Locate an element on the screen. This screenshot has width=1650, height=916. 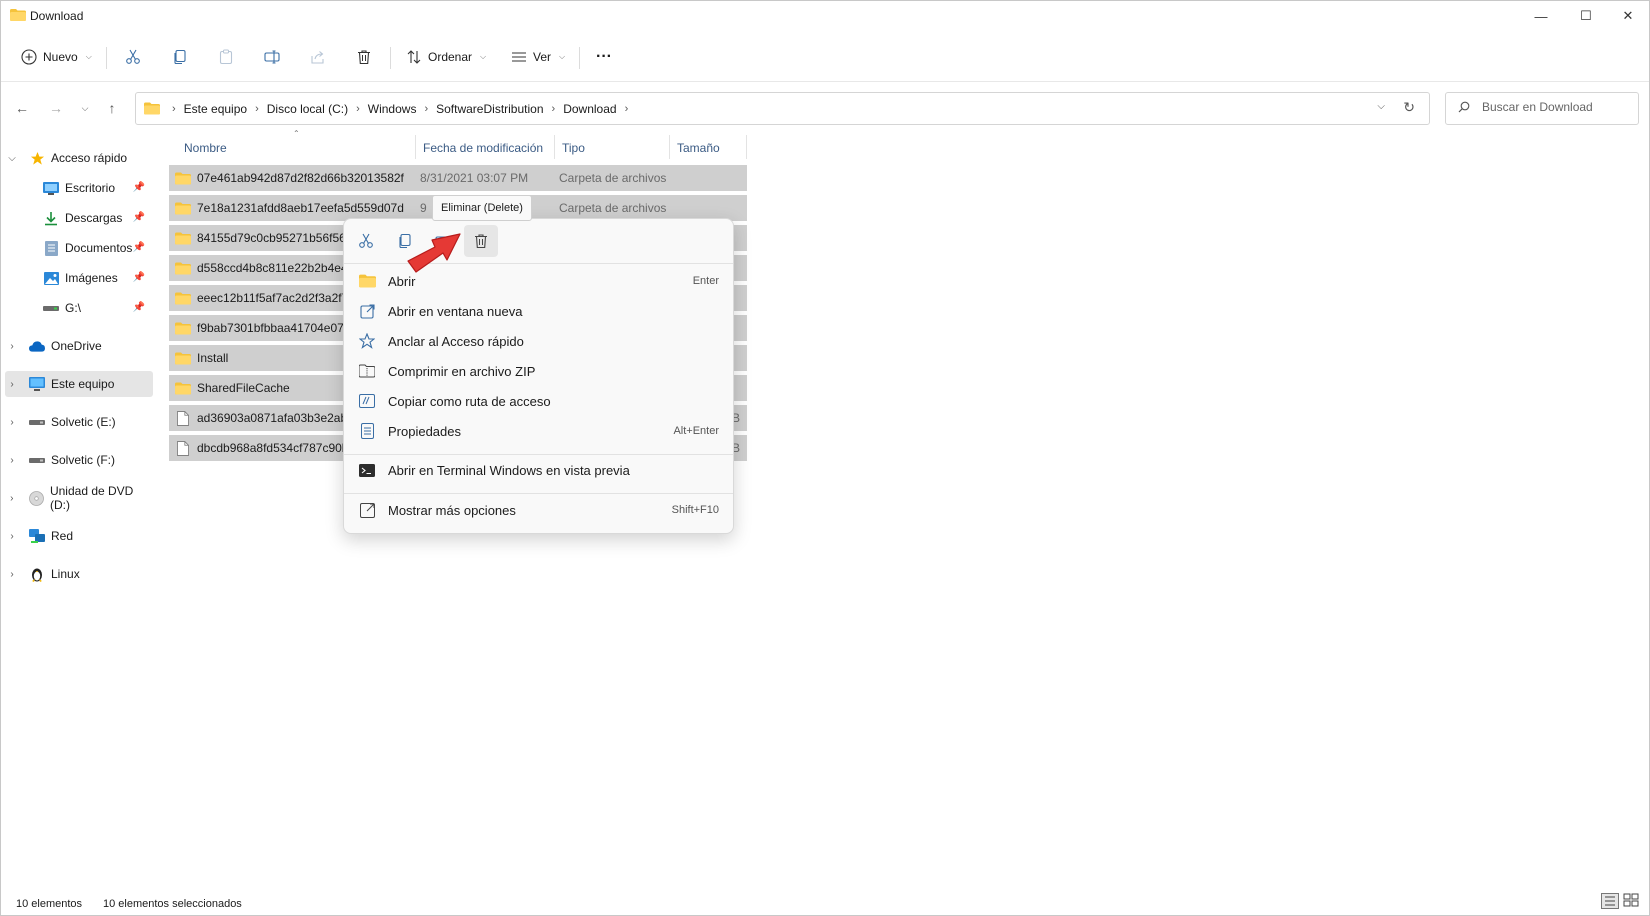
nav-label: Documentos is located at coordinates (99, 248).